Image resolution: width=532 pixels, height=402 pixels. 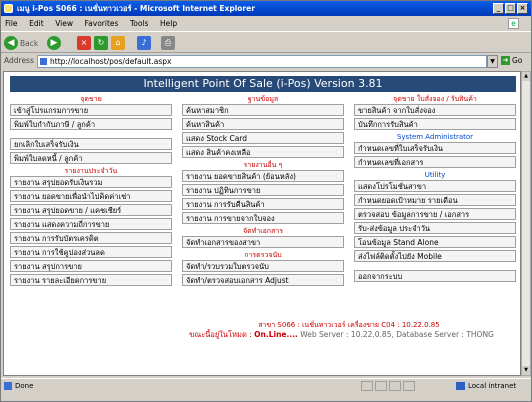 What do you see at coordinates (435, 124) in the screenshot?
I see `menu-button: บันทึกการรับสินค้า` at bounding box center [435, 124].